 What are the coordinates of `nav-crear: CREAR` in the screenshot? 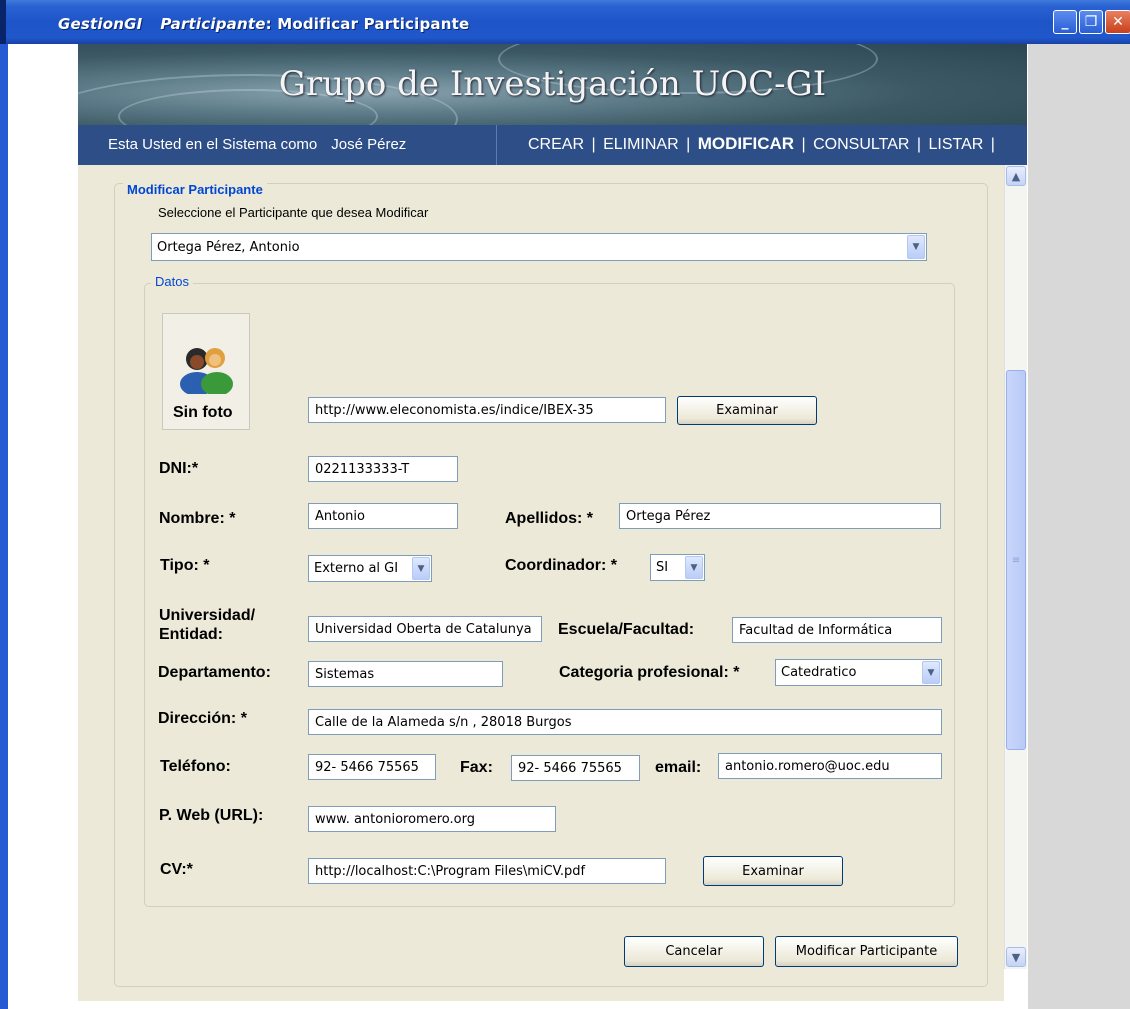 It's located at (556, 144).